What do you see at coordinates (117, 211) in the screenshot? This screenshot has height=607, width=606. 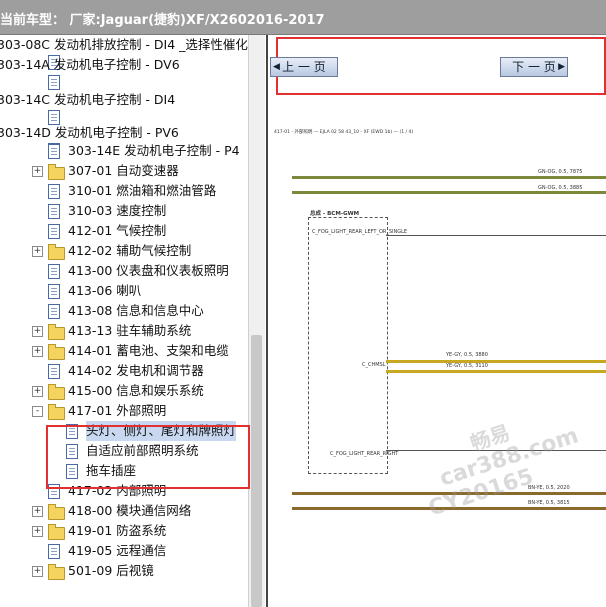 I see `tree-item: 310-03 速度控制` at bounding box center [117, 211].